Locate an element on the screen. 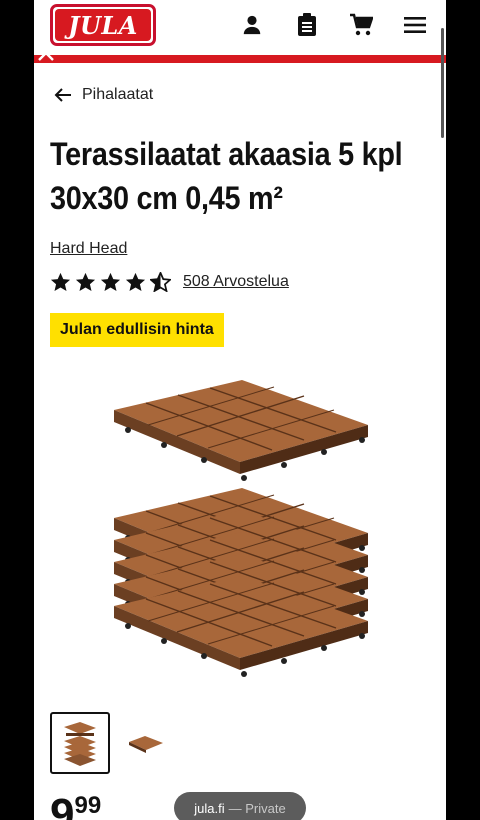 The height and width of the screenshot is (820, 480). rating: 508 Arvostelua is located at coordinates (169, 282).